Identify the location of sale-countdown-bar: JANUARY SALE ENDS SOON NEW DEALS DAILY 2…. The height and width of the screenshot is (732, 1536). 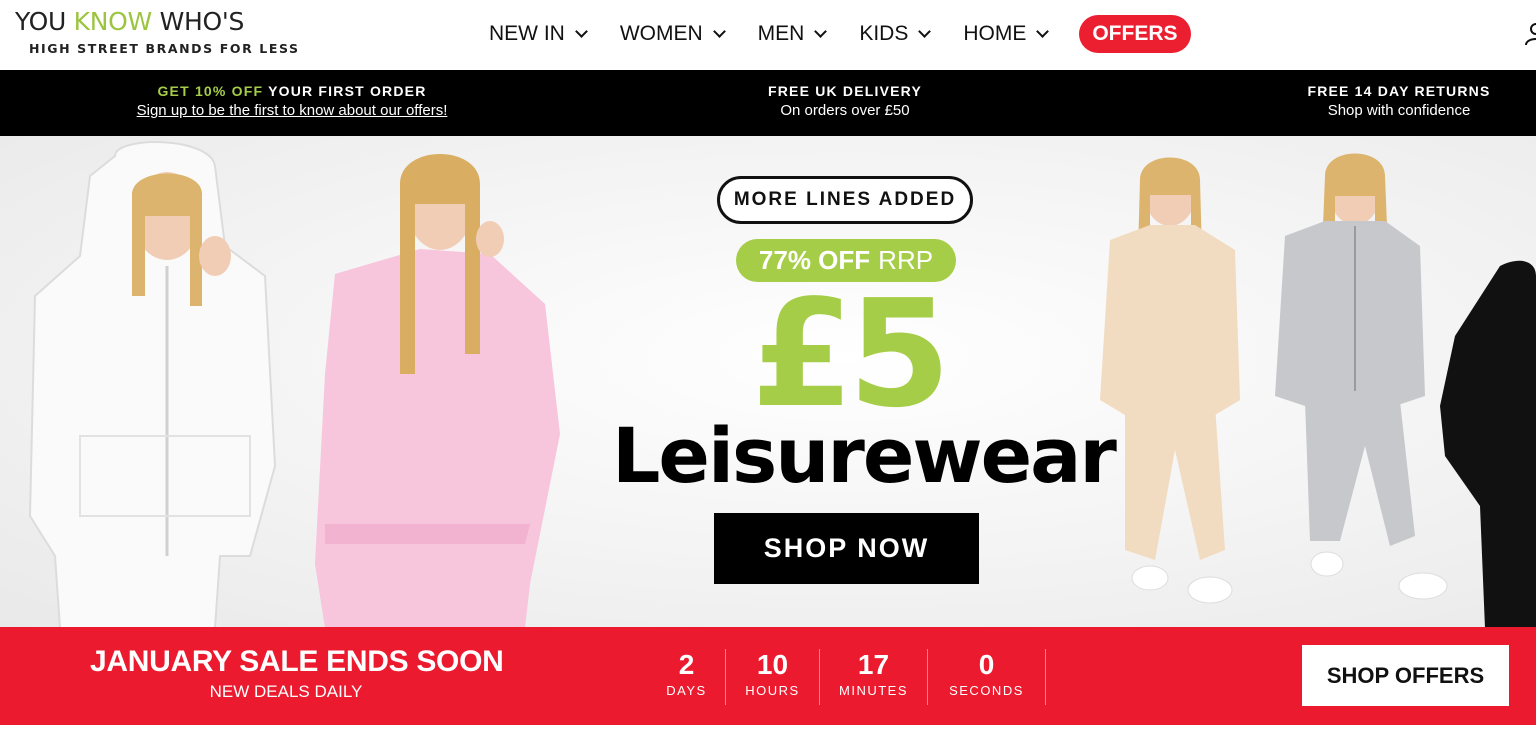
(768, 676).